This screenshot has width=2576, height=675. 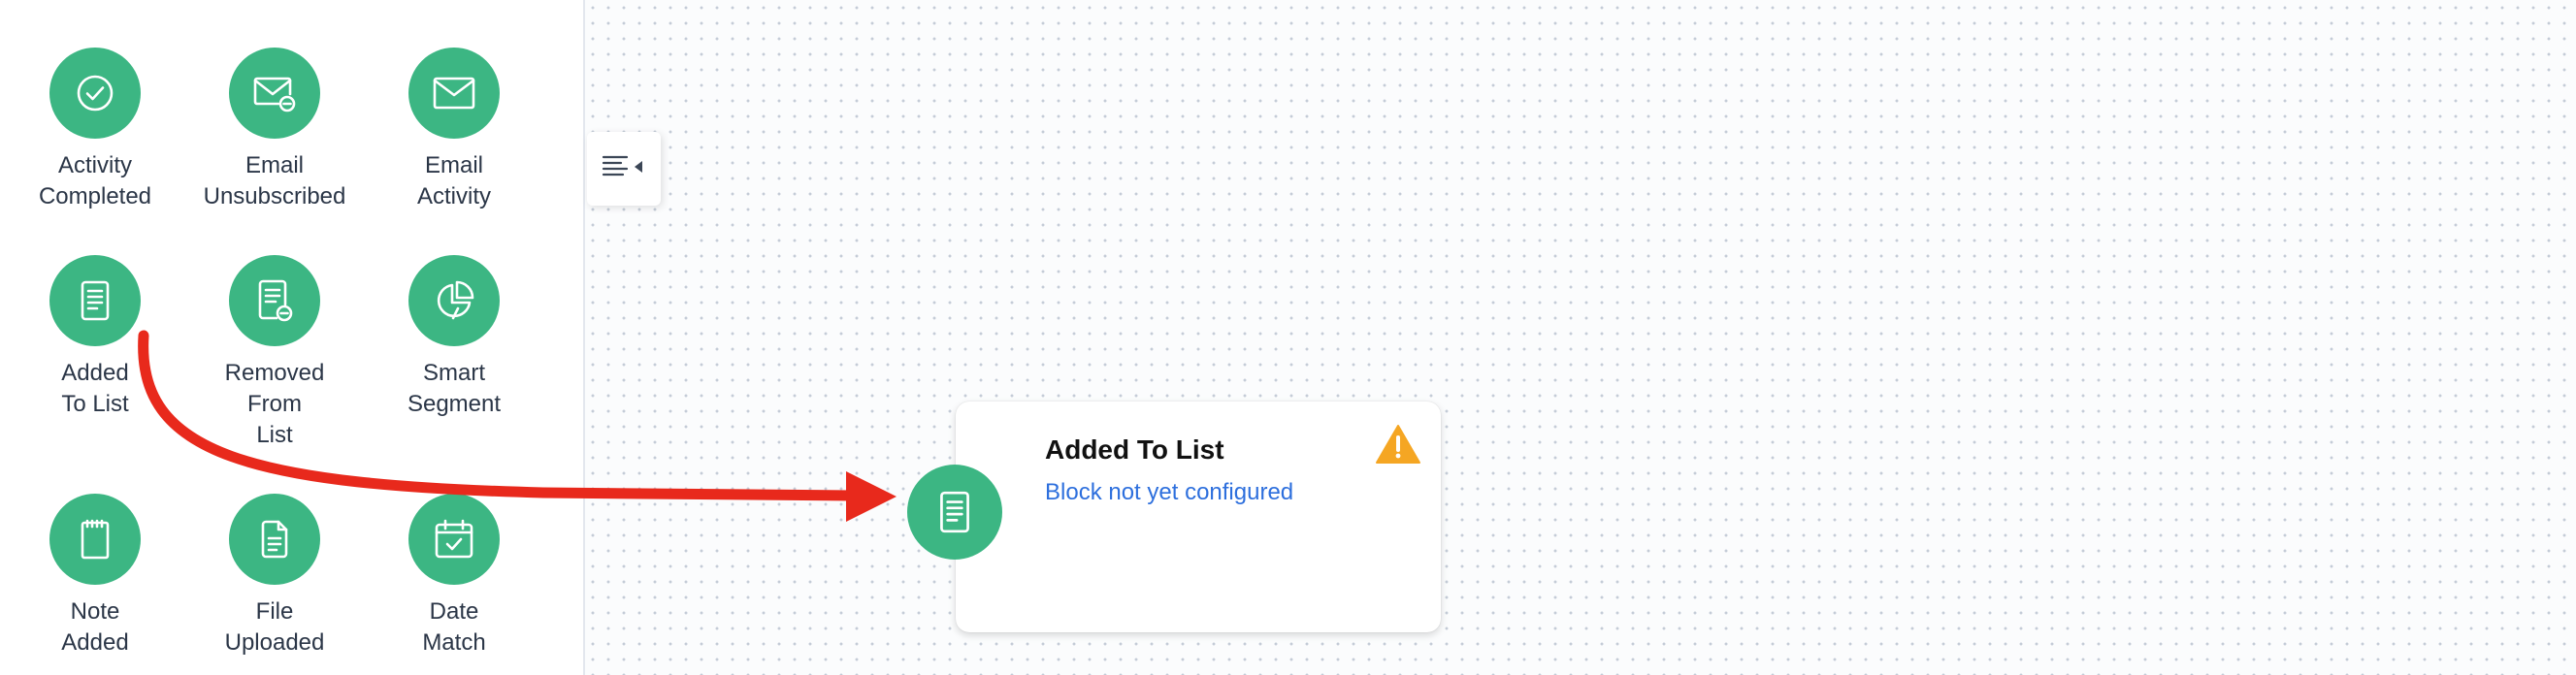 I want to click on block-label: Email Unsubscribed, so click(x=274, y=180).